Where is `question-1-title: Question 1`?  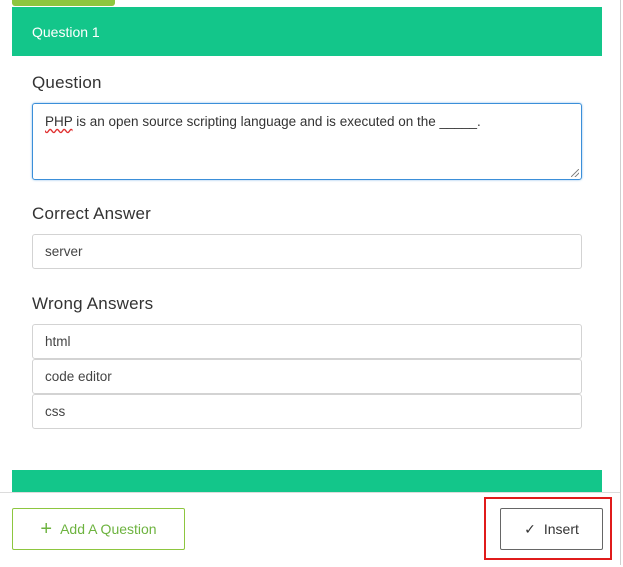 question-1-title: Question 1 is located at coordinates (66, 31).